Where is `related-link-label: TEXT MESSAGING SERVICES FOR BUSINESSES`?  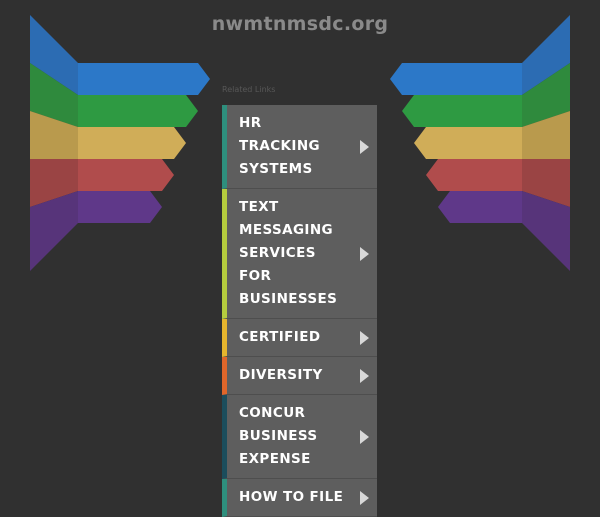
related-link-label: TEXT MESSAGING SERVICES FOR BUSINESSES is located at coordinates (288, 253).